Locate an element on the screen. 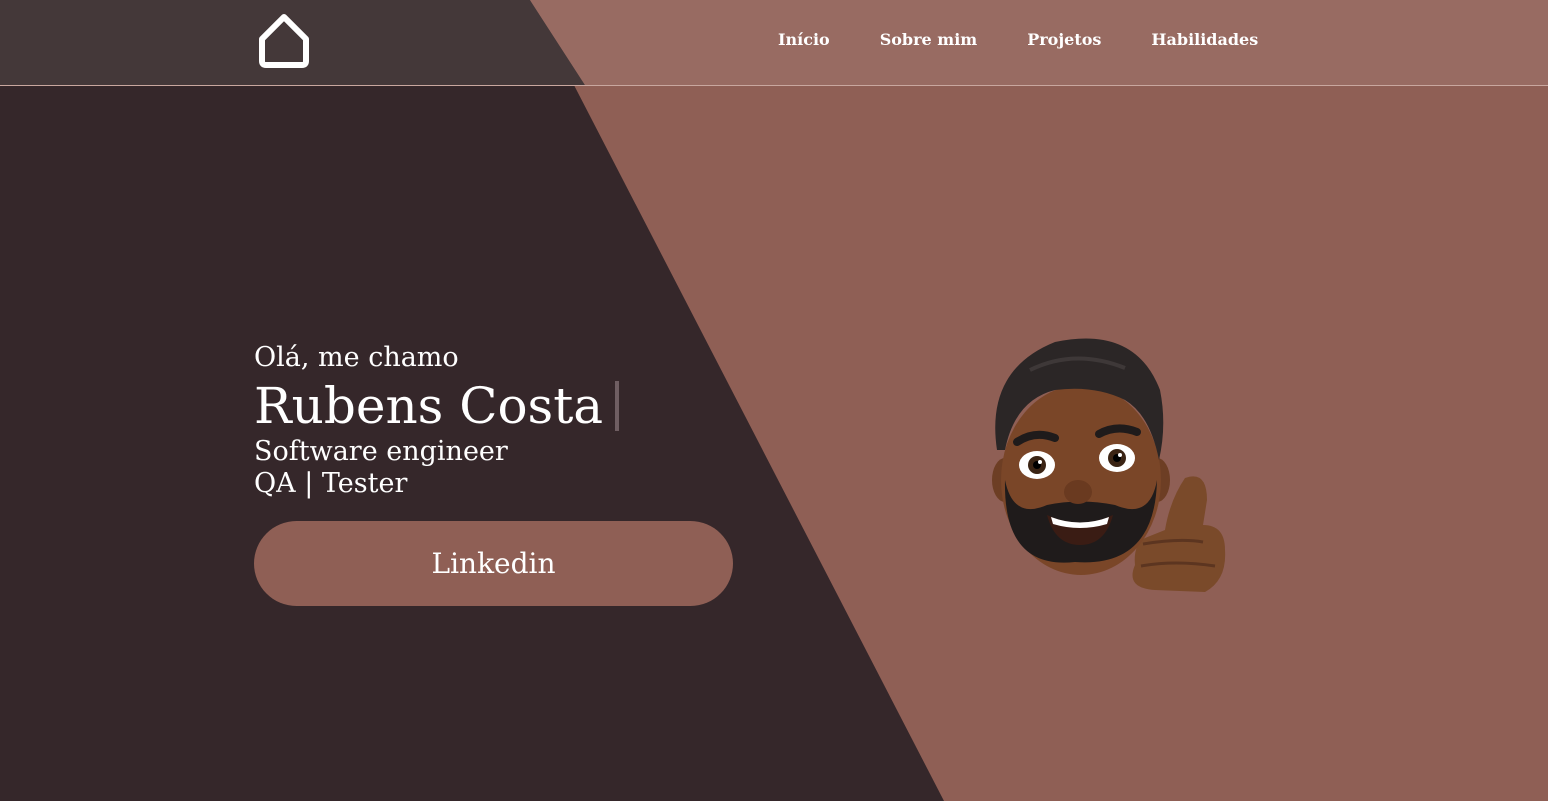 The width and height of the screenshot is (1548, 801). home-icon is located at coordinates (284, 41).